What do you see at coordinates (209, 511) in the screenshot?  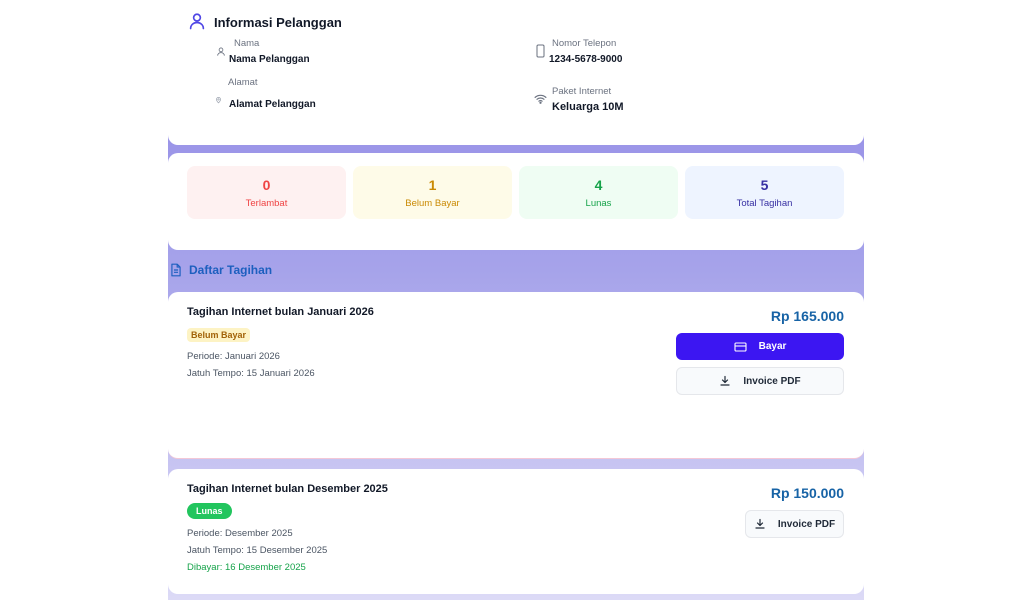 I see `status-badge: Lunas` at bounding box center [209, 511].